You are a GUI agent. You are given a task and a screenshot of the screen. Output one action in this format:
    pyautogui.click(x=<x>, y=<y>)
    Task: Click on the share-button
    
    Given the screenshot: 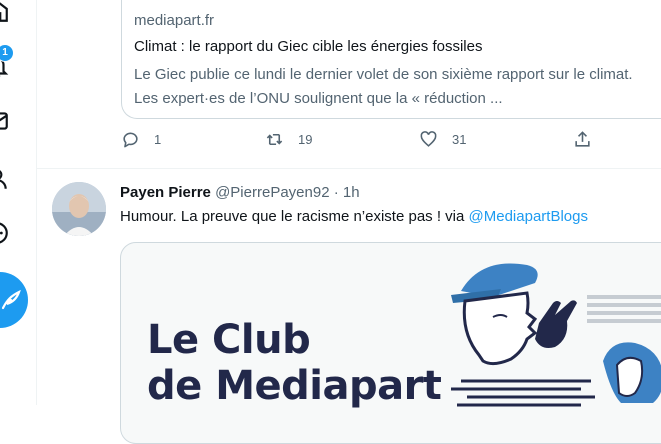 What is the action you would take?
    pyautogui.click(x=582, y=139)
    